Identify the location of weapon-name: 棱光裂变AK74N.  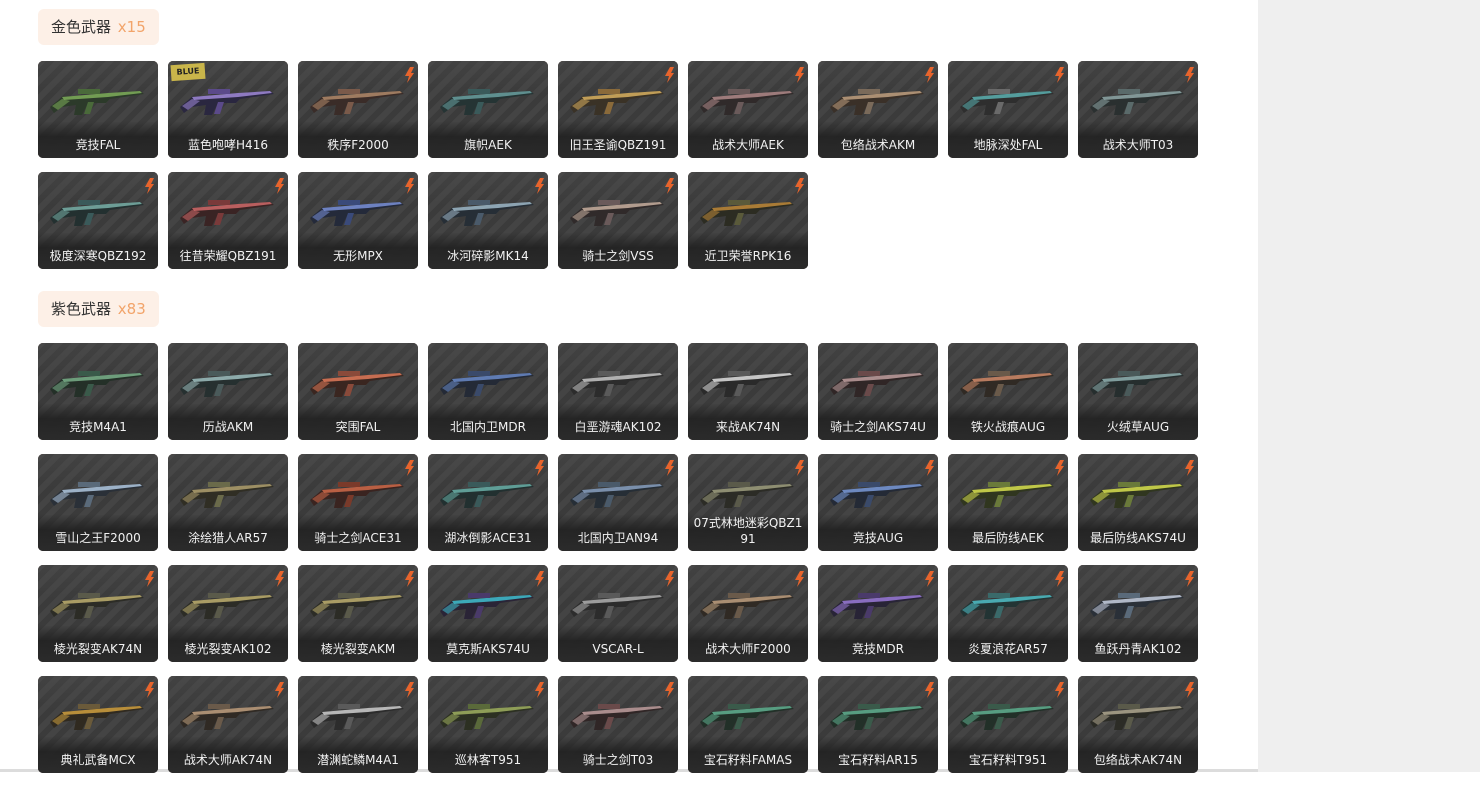
(98, 649).